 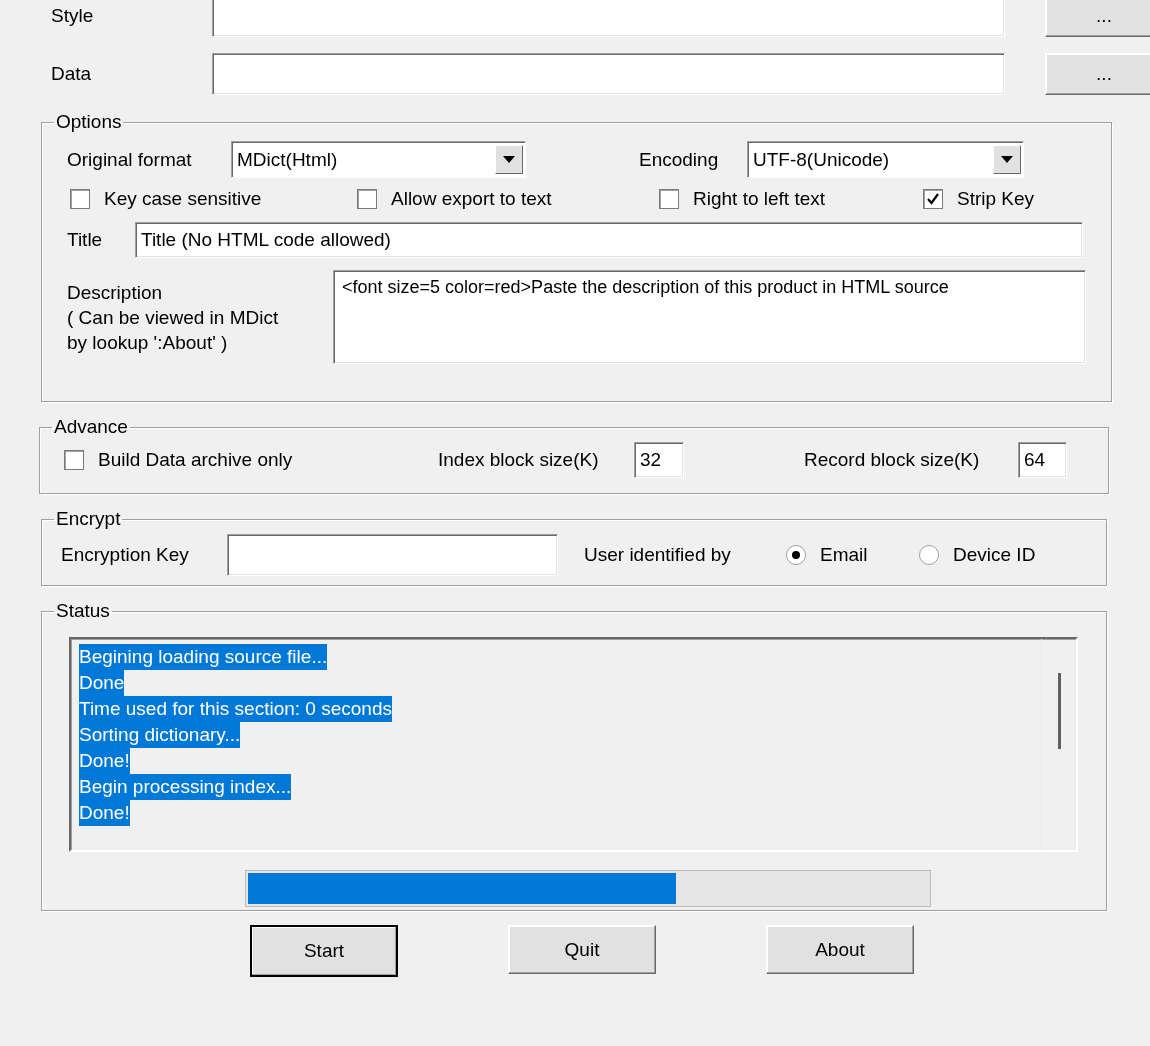 What do you see at coordinates (324, 951) in the screenshot?
I see `dialog-button: Start` at bounding box center [324, 951].